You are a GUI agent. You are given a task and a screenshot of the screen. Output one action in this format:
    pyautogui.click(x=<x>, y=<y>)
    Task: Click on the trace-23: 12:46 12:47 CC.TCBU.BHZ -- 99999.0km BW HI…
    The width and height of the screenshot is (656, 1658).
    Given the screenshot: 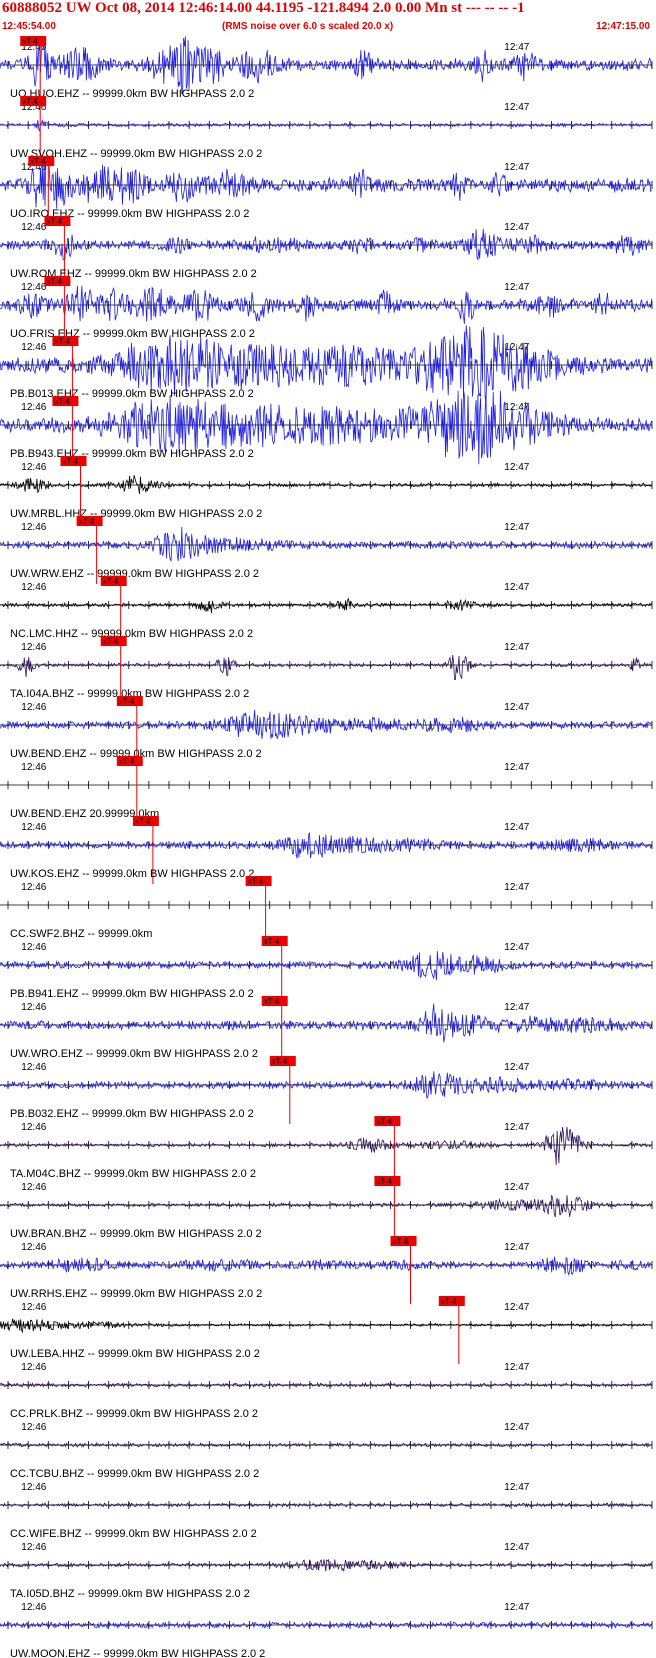 What is the action you would take?
    pyautogui.click(x=326, y=1451)
    